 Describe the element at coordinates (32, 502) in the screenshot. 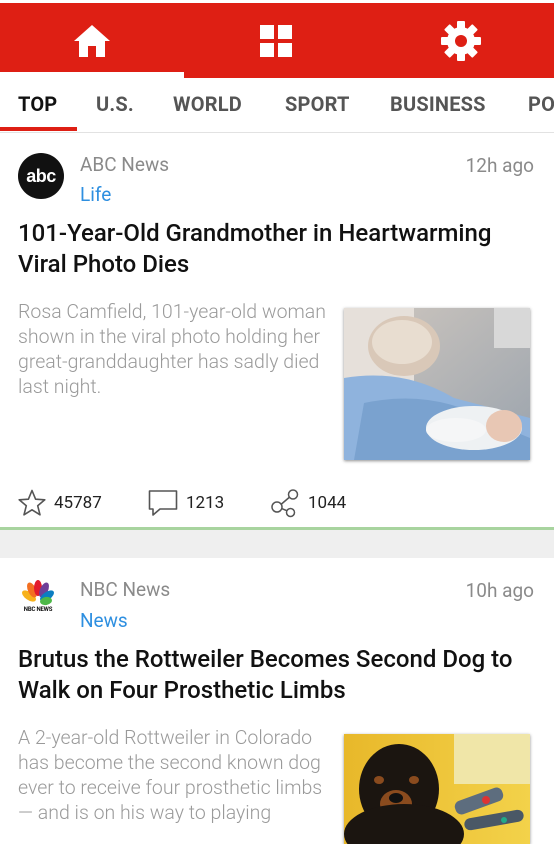

I see `star-icon` at that location.